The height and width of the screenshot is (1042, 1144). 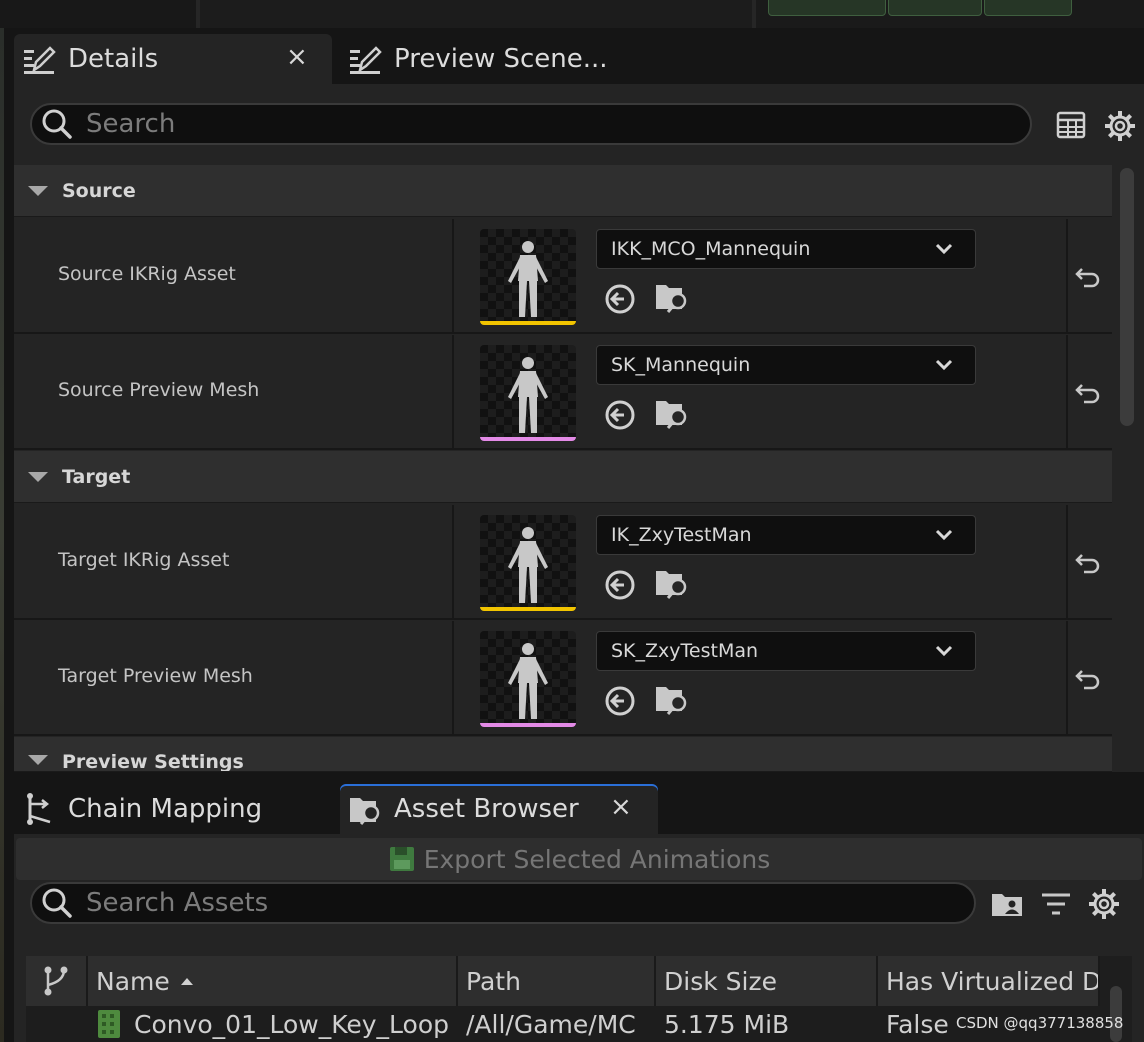 I want to click on asset-picker-value: SK_Mannequin, so click(x=681, y=365).